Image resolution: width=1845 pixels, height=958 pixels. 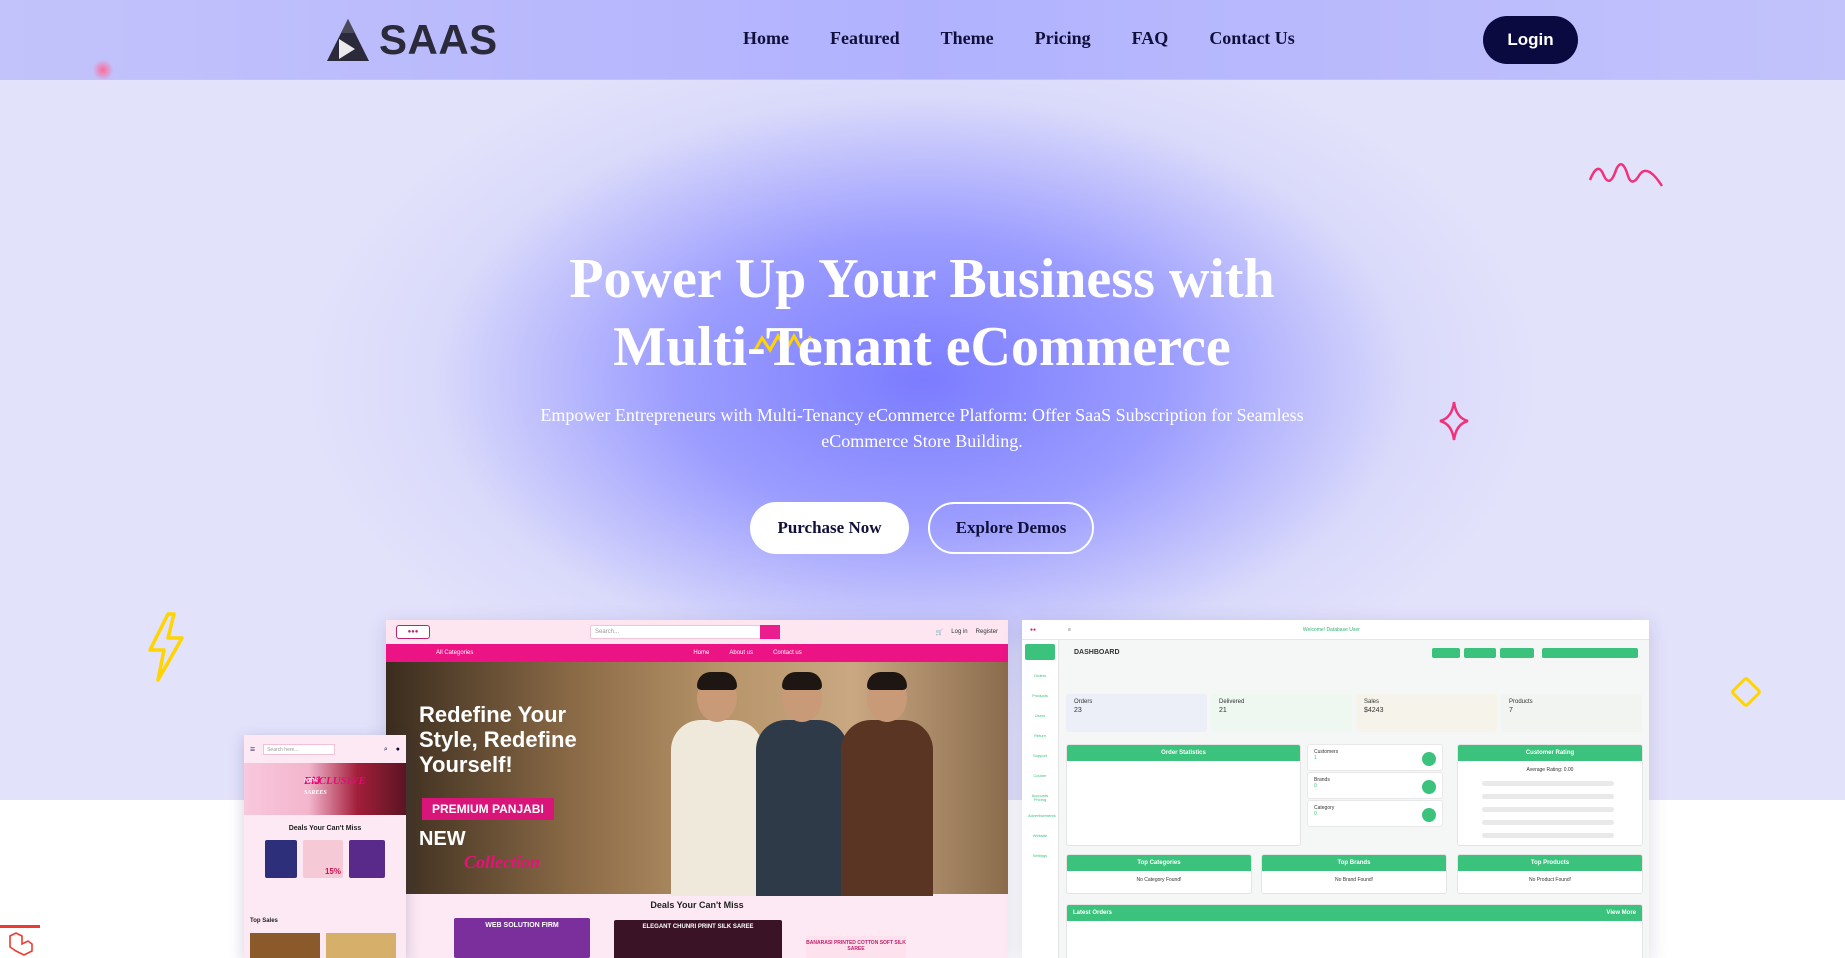 I want to click on store-logo: ●●●, so click(x=413, y=632).